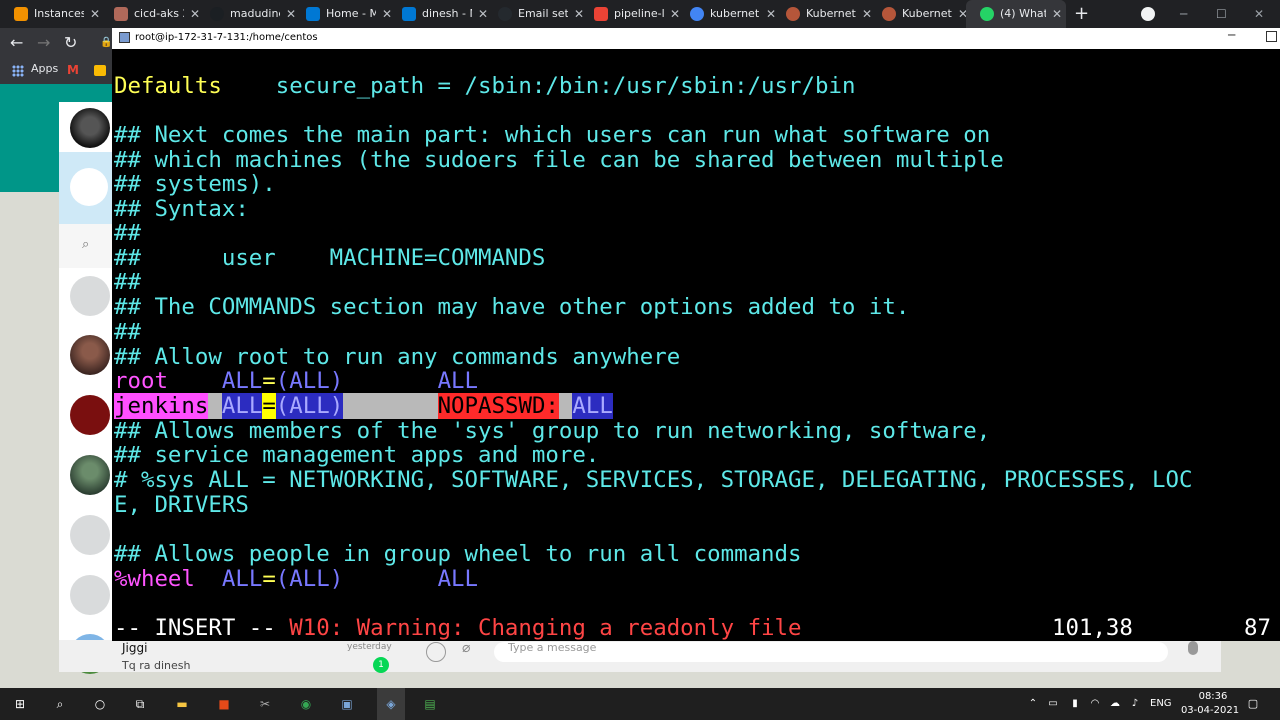 Image resolution: width=1280 pixels, height=720 pixels. Describe the element at coordinates (450, 13) in the screenshot. I see `tab-label: dinesh - M` at that location.